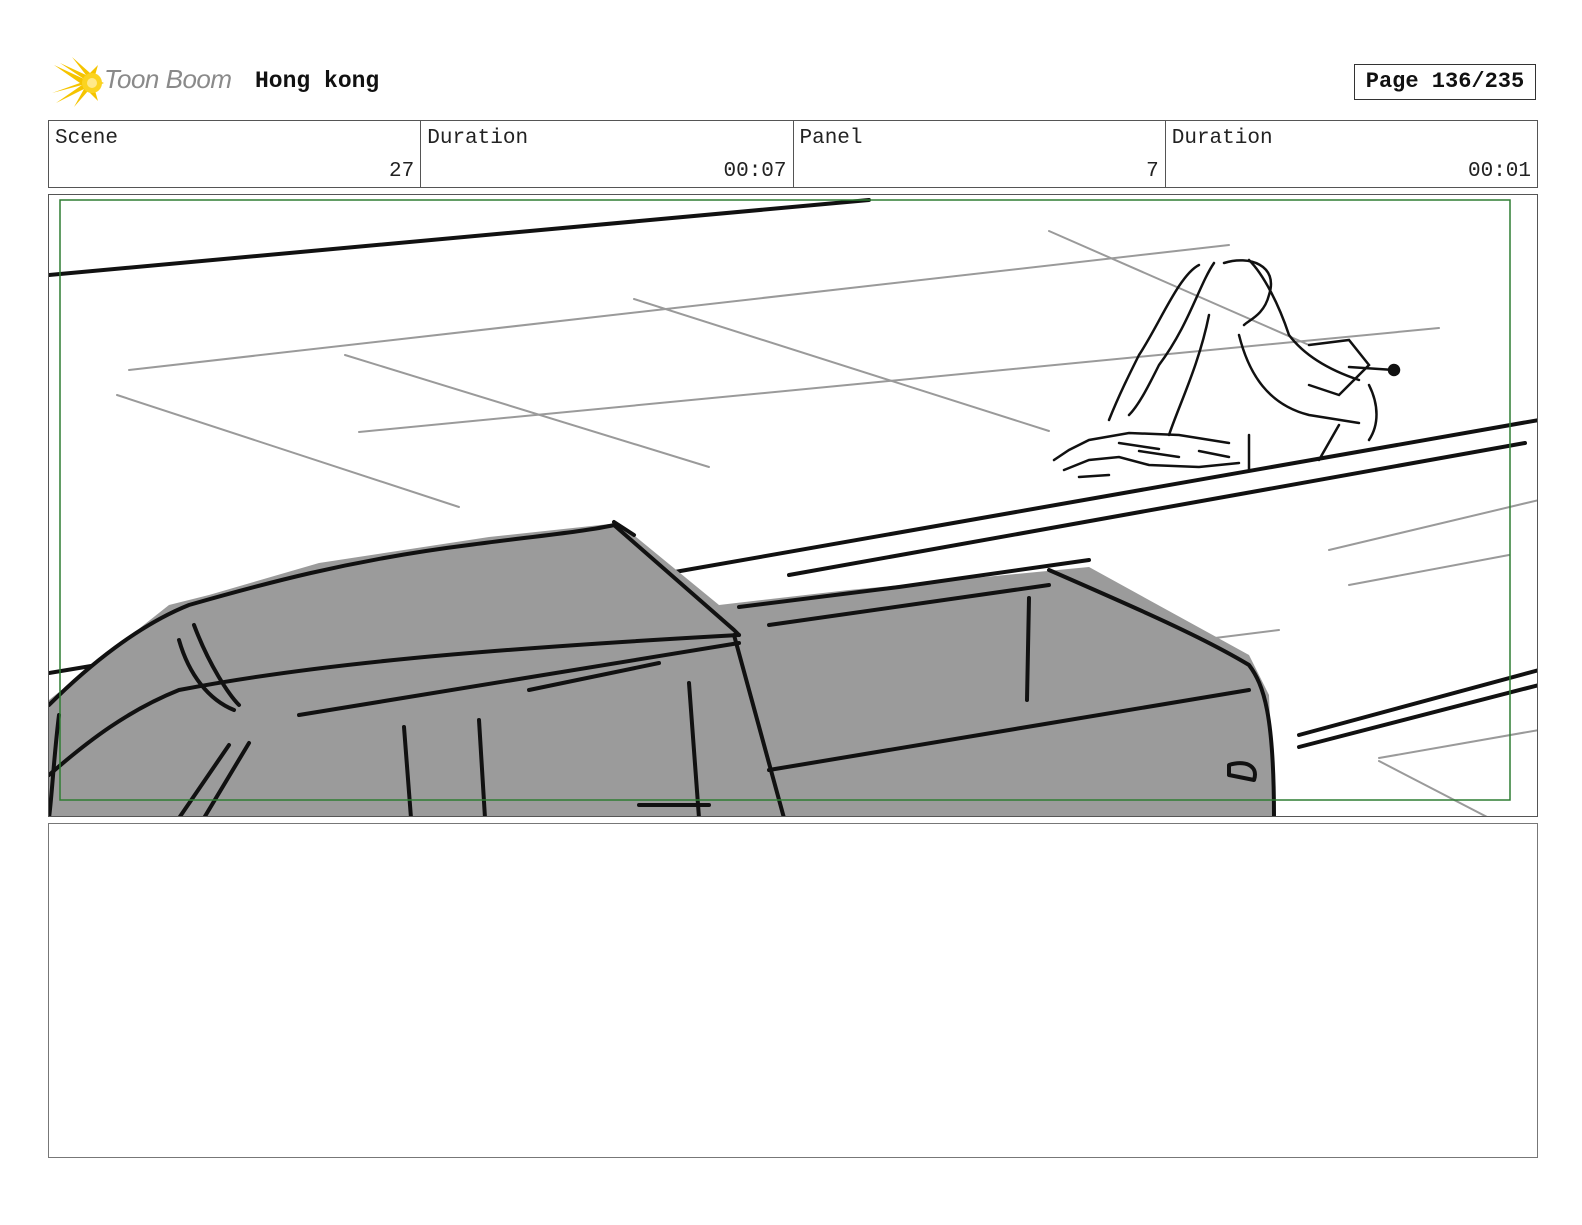 The height and width of the screenshot is (1225, 1582). I want to click on scene-value: 27, so click(402, 171).